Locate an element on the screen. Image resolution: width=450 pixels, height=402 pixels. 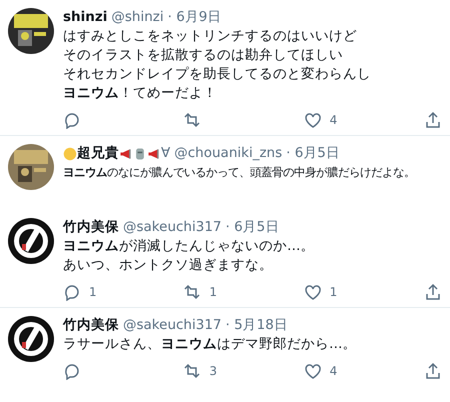
display-name: 超兄貴 is located at coordinates (98, 153).